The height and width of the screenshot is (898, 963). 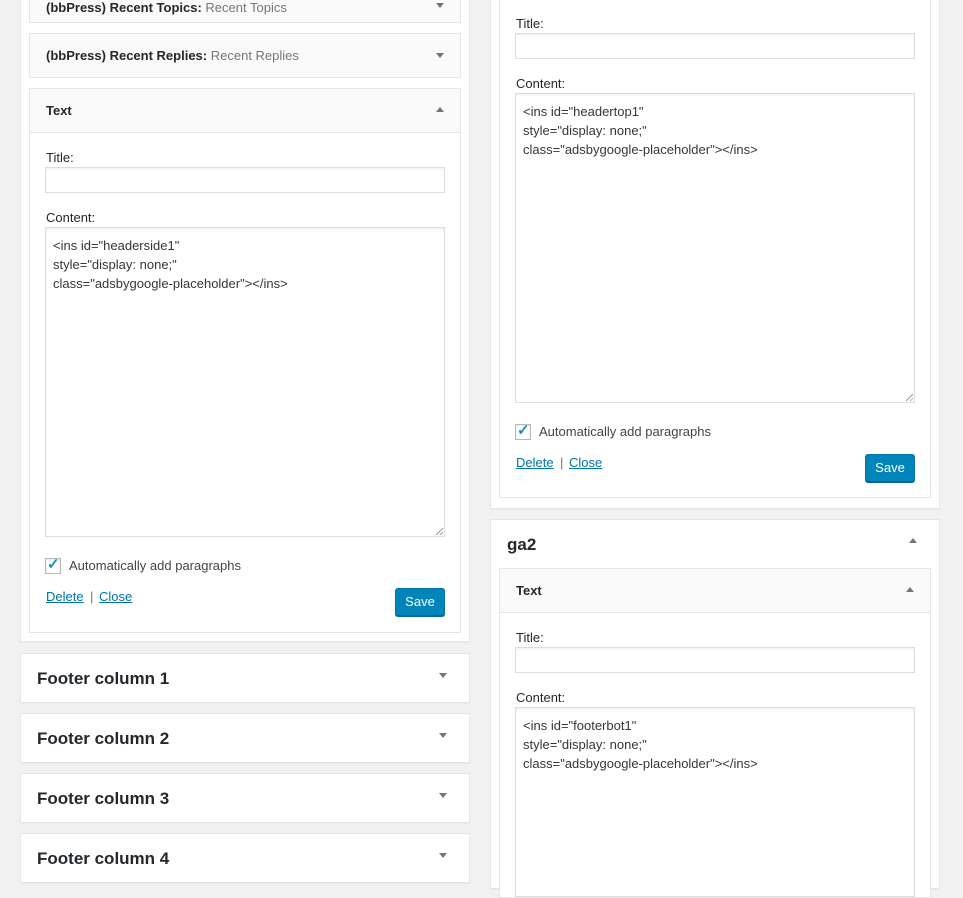 I want to click on sidebar-footer-column-4: Footer column 4, so click(x=245, y=858).